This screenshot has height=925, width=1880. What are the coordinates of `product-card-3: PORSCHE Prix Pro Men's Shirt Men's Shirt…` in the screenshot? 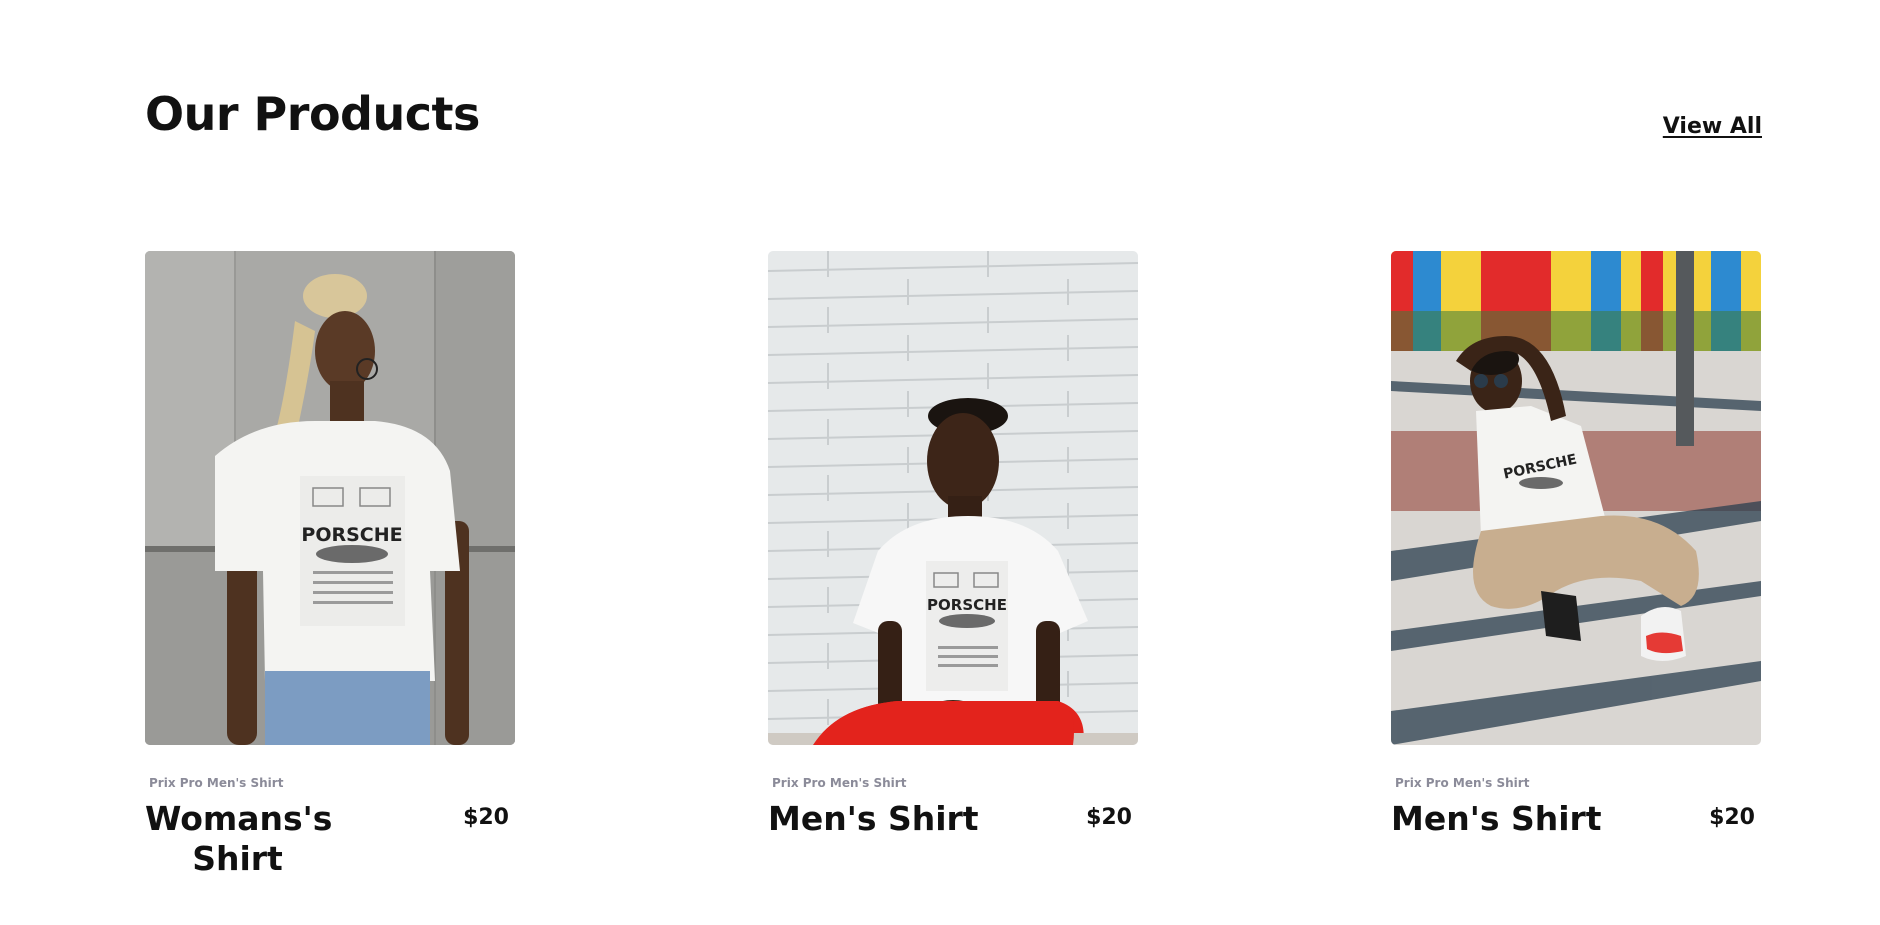 It's located at (1577, 545).